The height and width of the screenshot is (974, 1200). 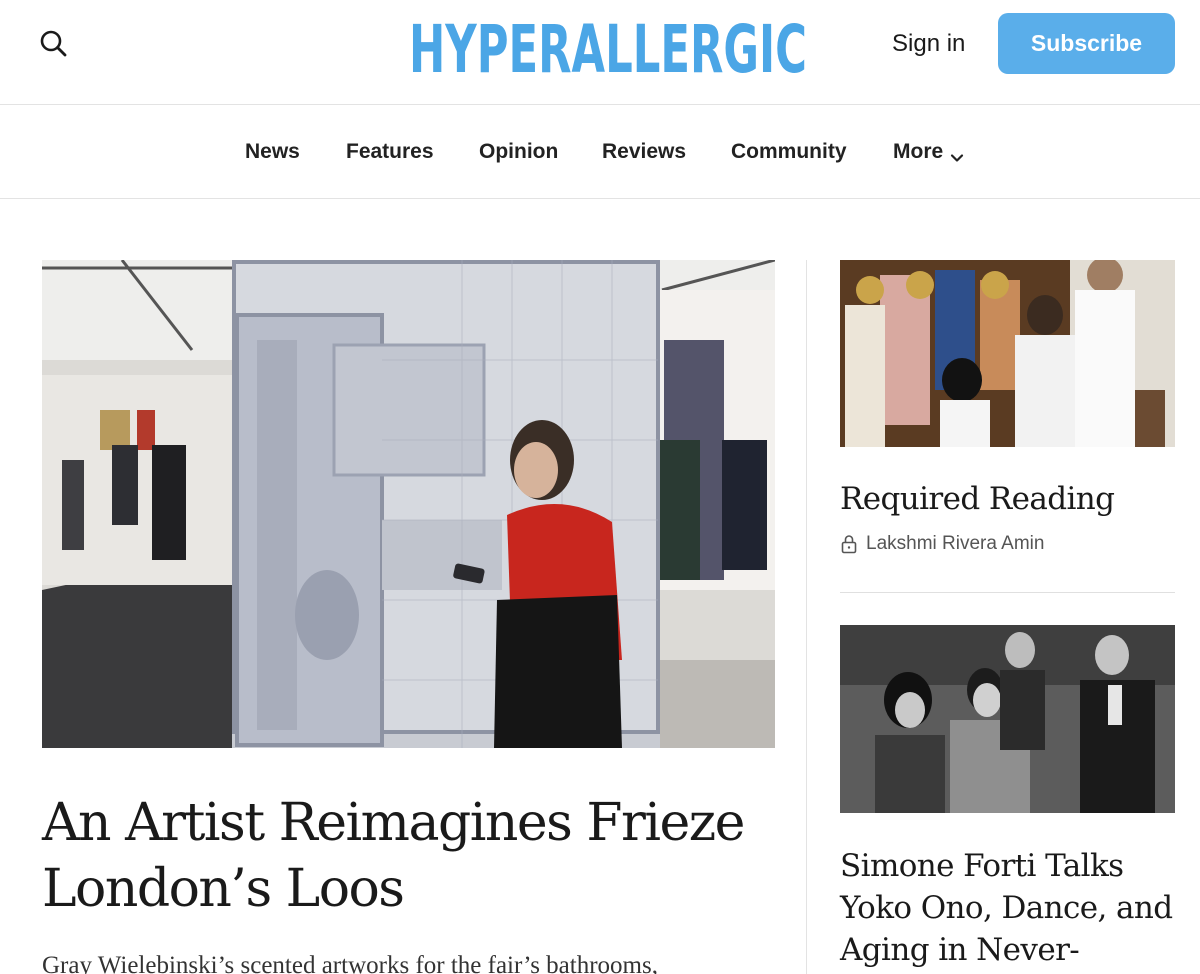 I want to click on nav-item-news: News, so click(x=272, y=152).